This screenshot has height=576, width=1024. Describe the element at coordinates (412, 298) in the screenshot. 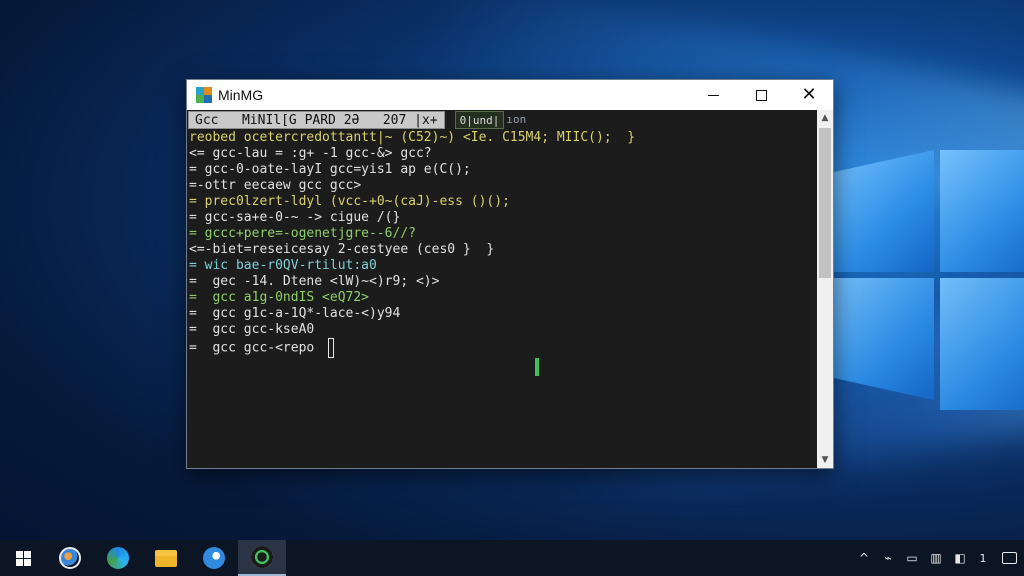

I see `console-line: = gcc a1g-0ndIS <eQ72>` at that location.